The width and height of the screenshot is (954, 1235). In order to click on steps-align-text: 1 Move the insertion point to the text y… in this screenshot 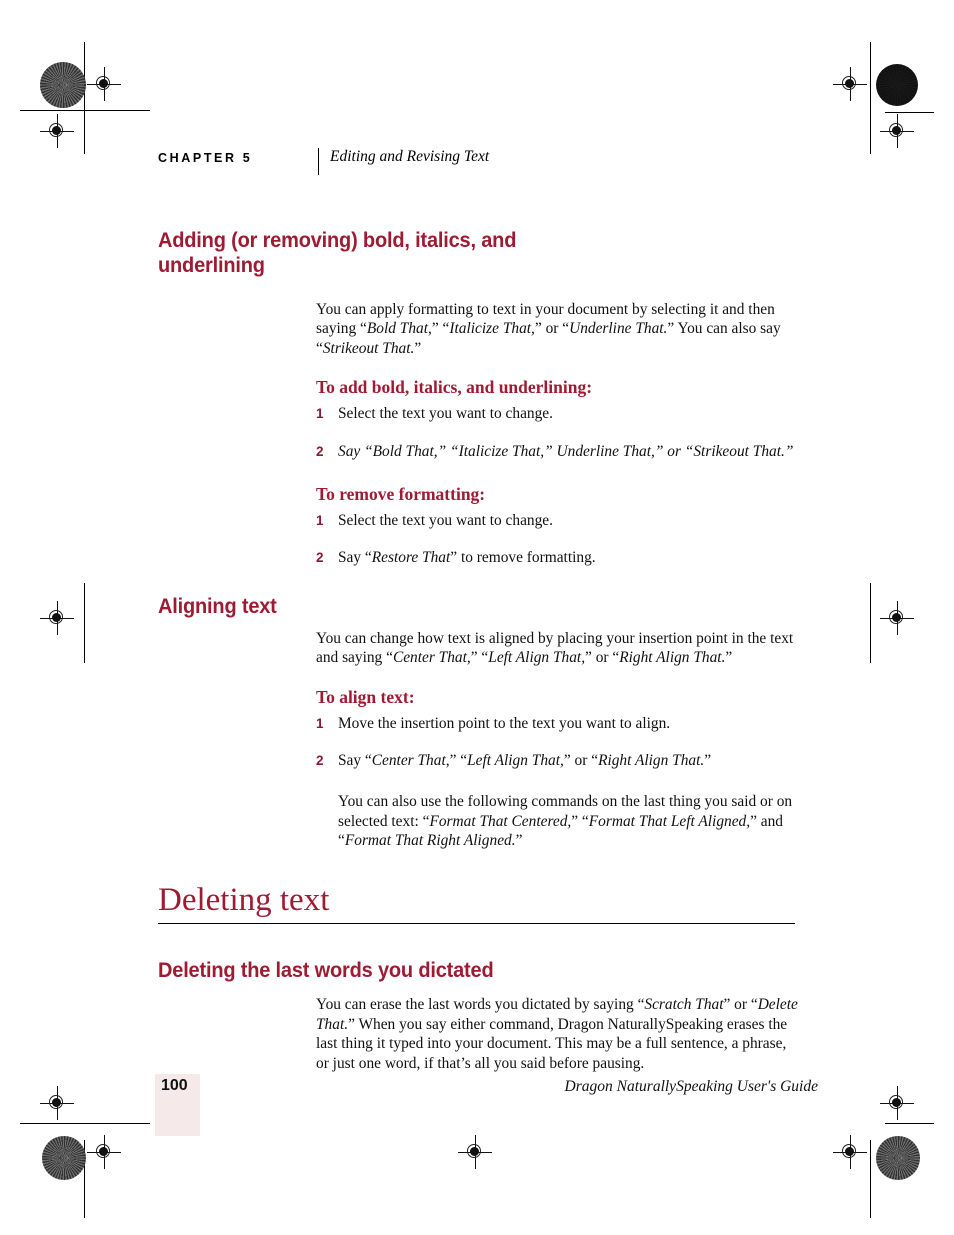, I will do `click(557, 742)`.